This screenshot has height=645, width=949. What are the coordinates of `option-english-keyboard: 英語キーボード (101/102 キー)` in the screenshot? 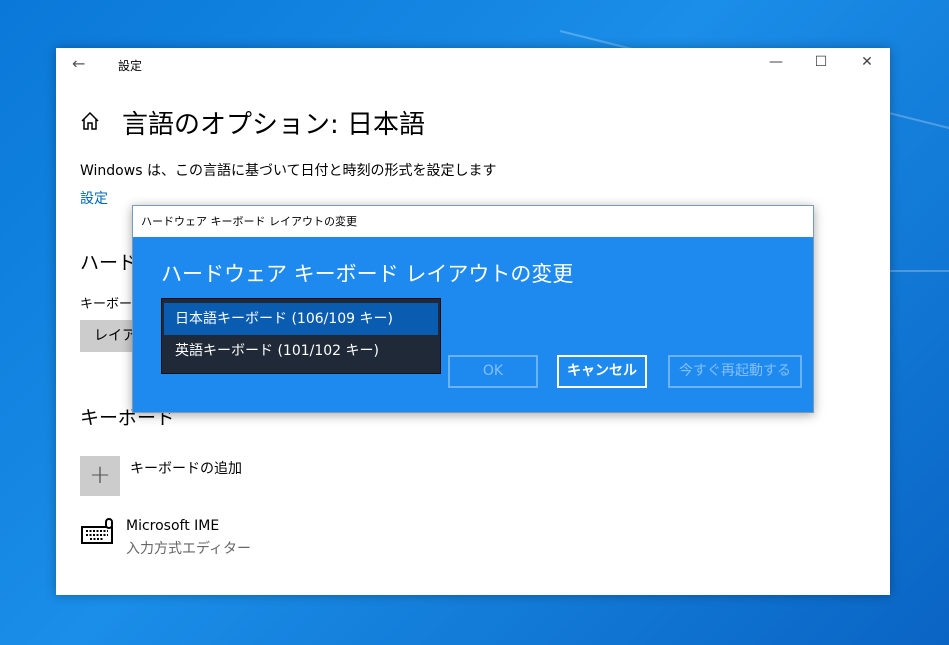 It's located at (301, 351).